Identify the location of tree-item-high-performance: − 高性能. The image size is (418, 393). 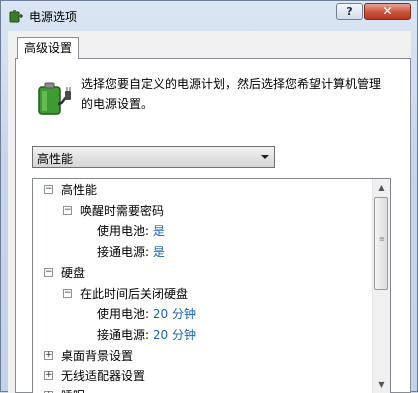
(70, 190).